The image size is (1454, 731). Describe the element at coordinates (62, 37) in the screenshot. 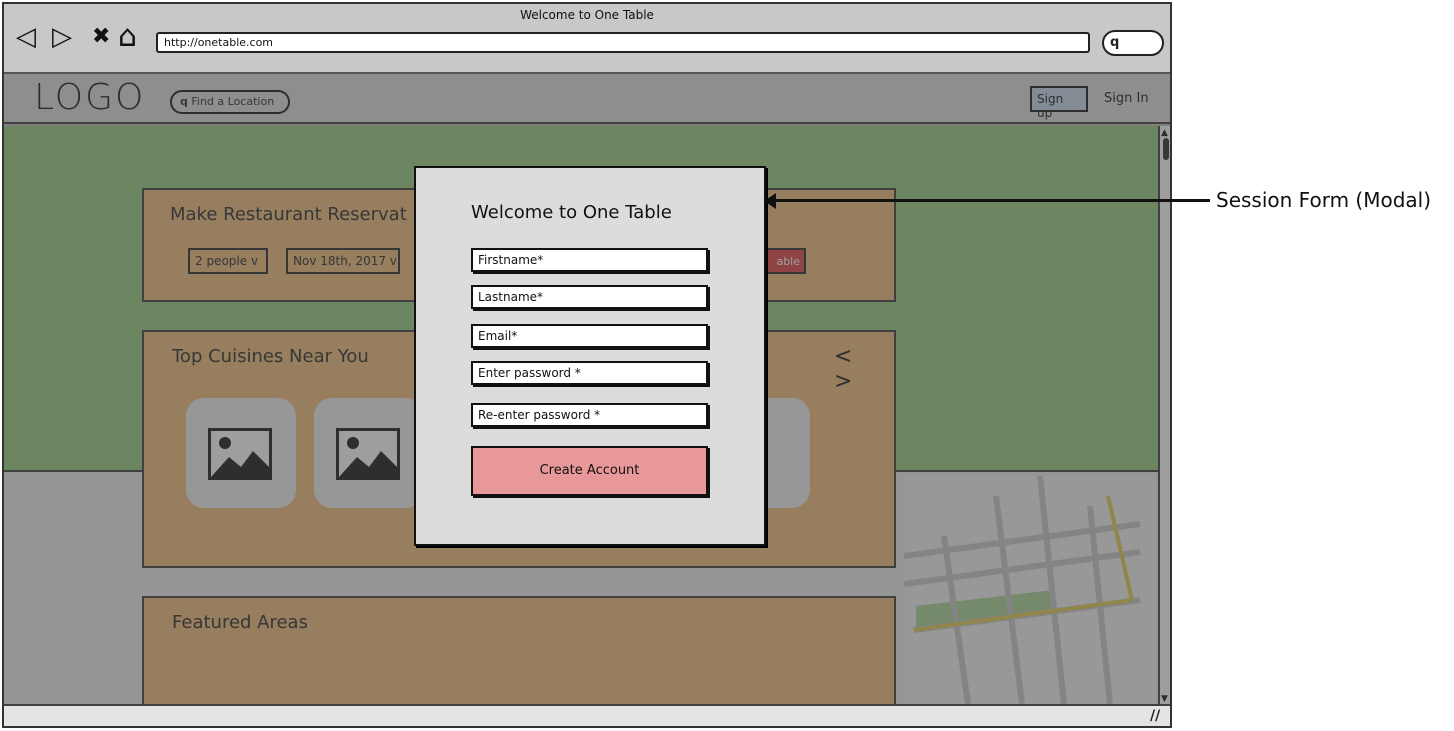

I see `forward-icon: ▷` at that location.